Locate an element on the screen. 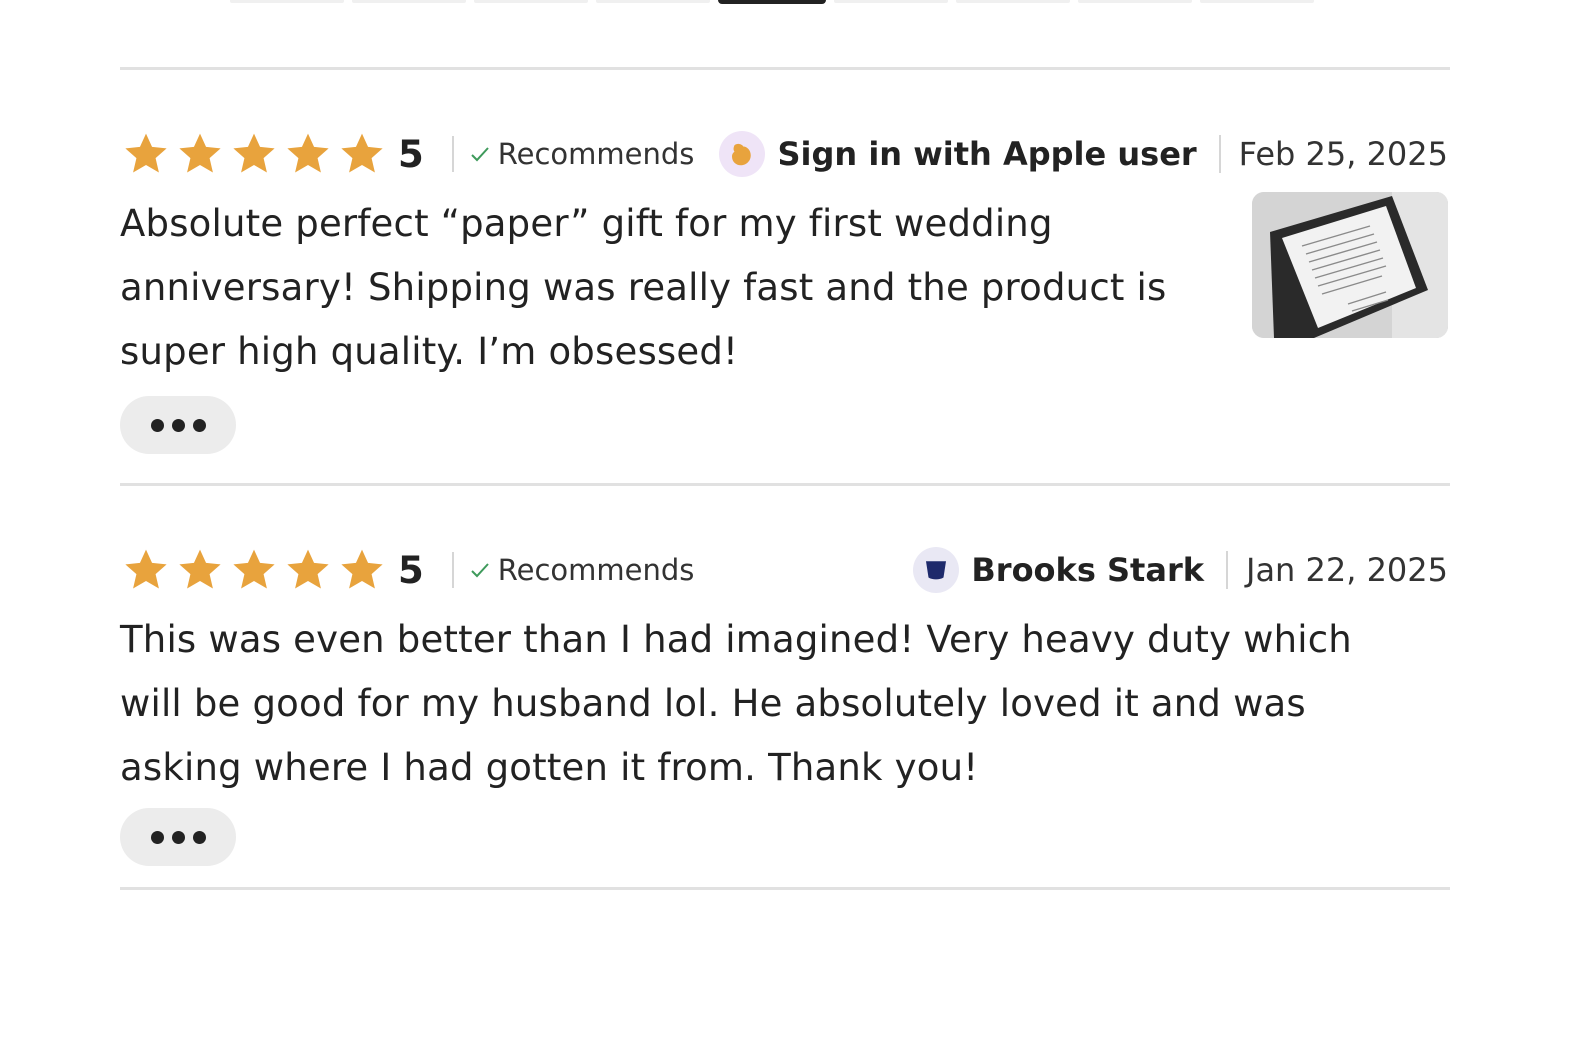 This screenshot has height=1042, width=1588. review-date: Feb 25, 2025 is located at coordinates (1343, 154).